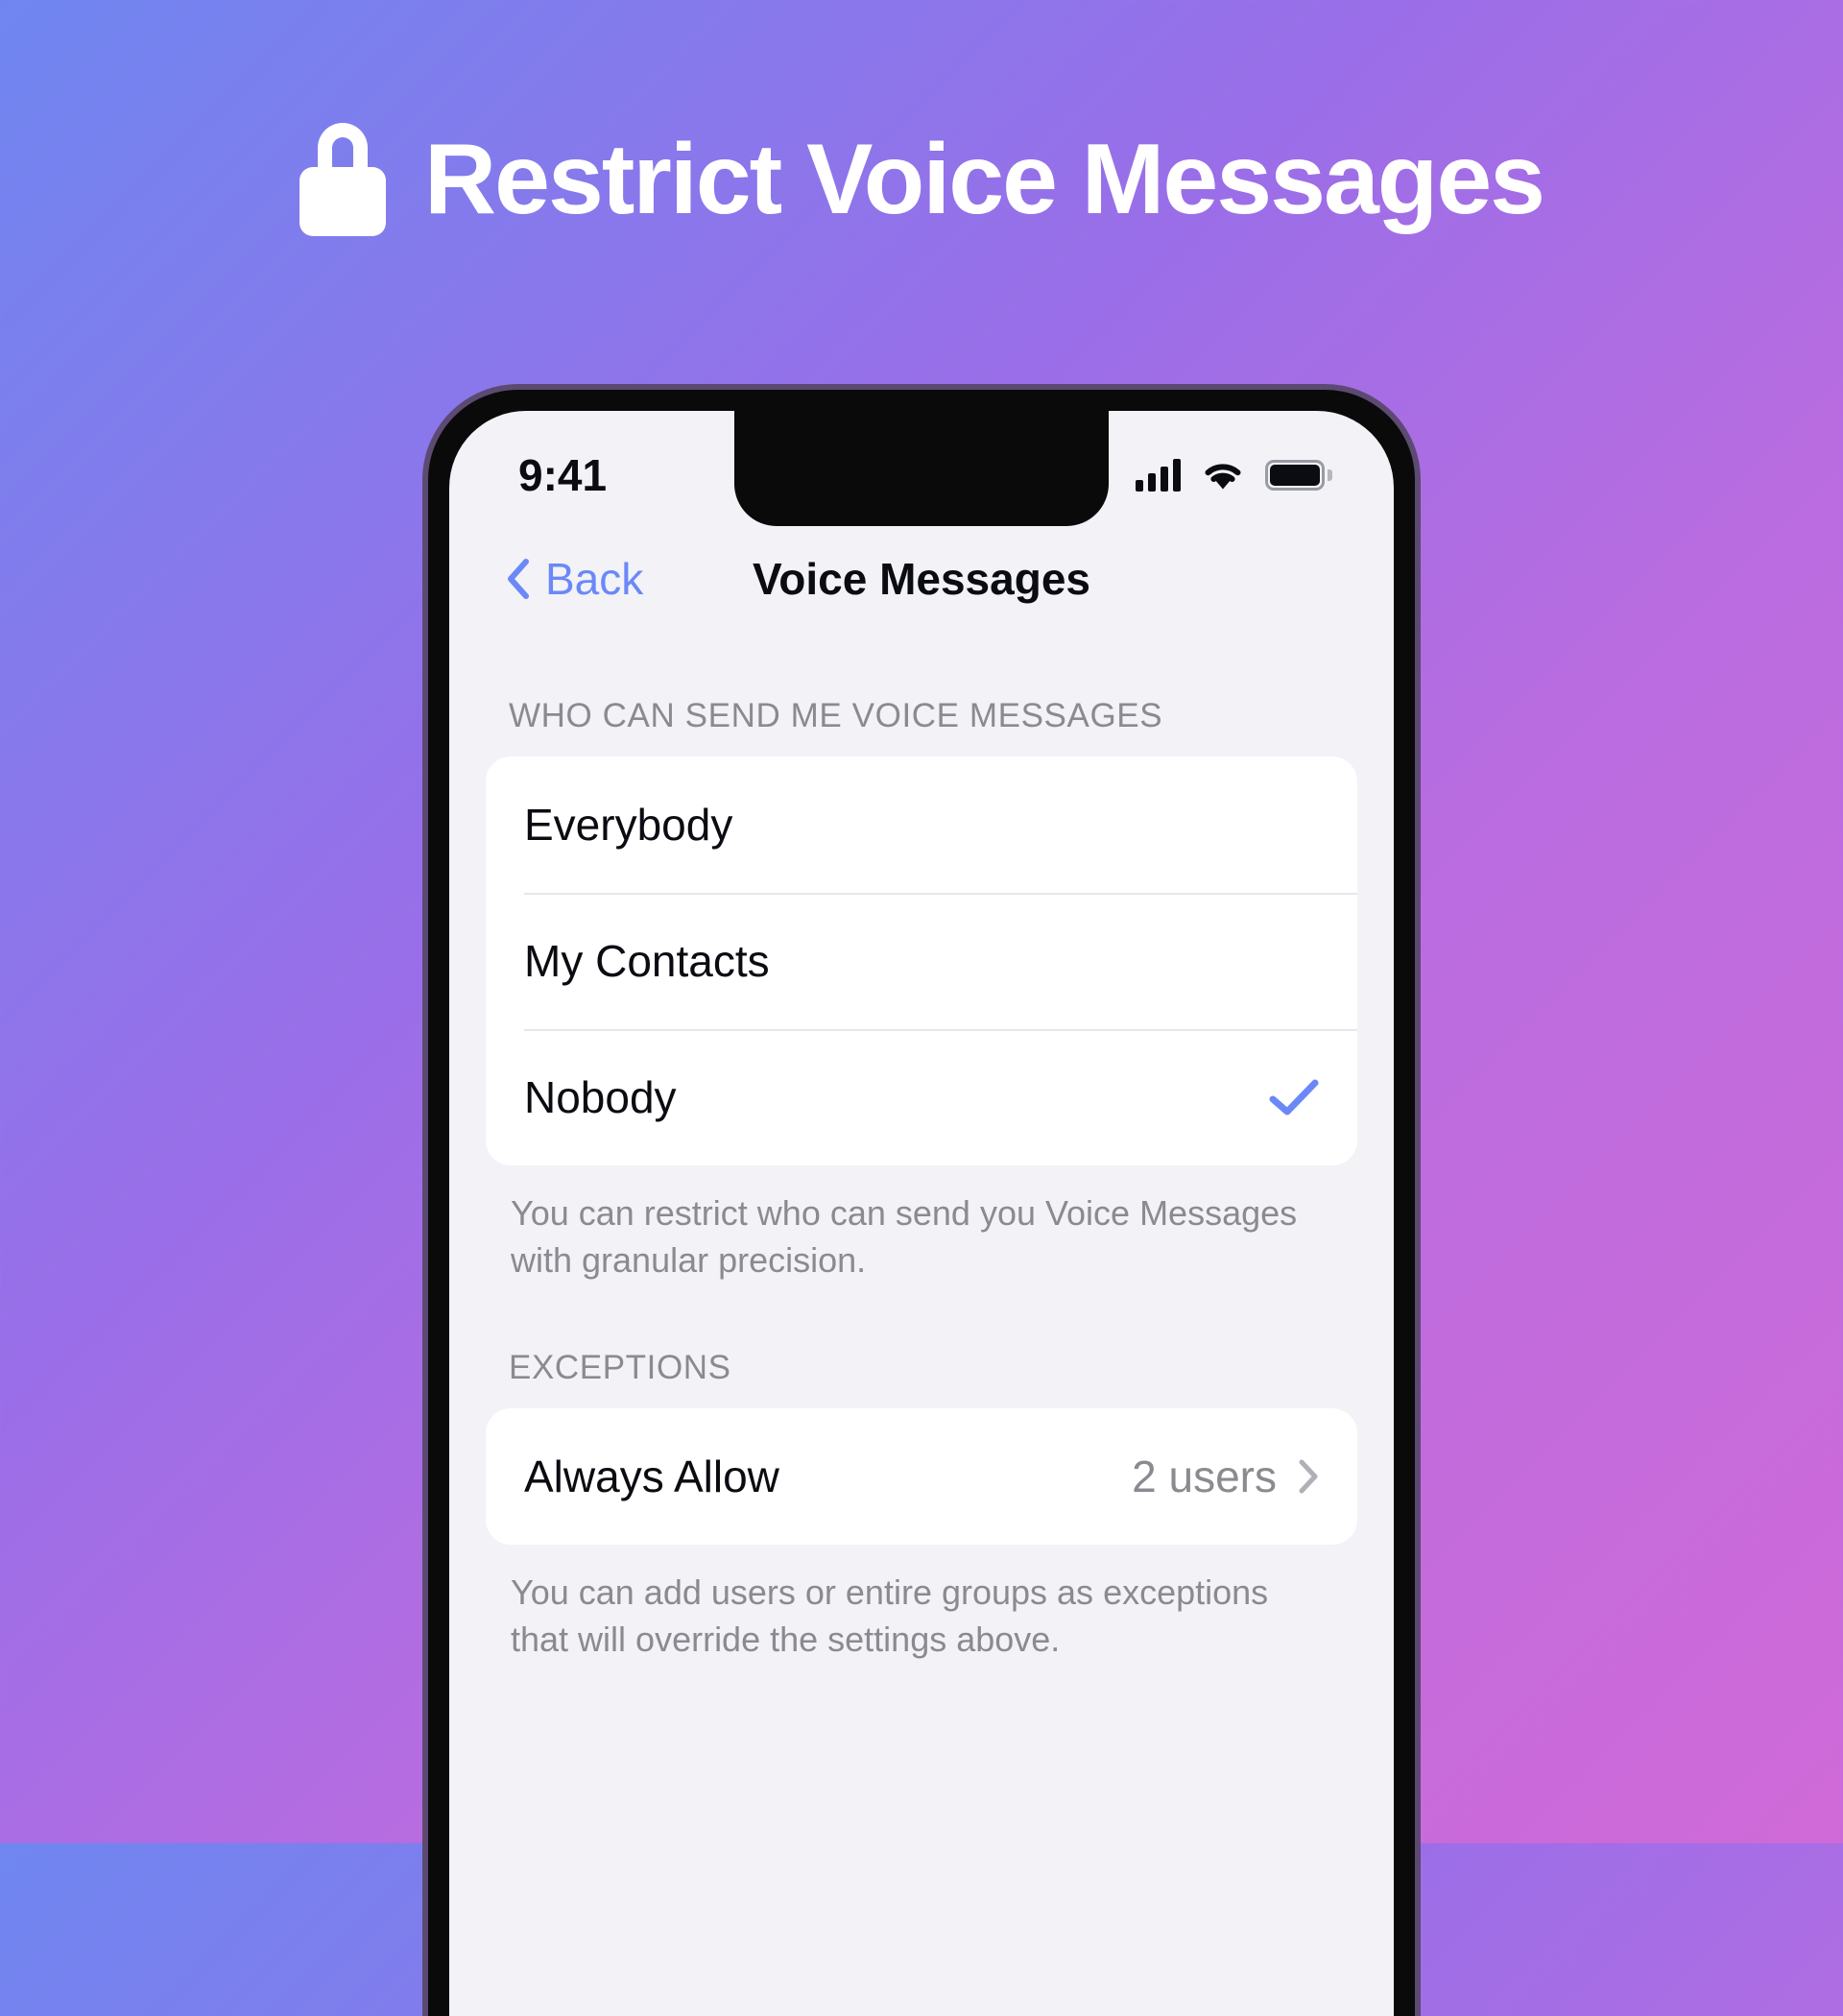 This screenshot has height=2016, width=1843. I want to click on cellular-signal-icon, so click(1158, 476).